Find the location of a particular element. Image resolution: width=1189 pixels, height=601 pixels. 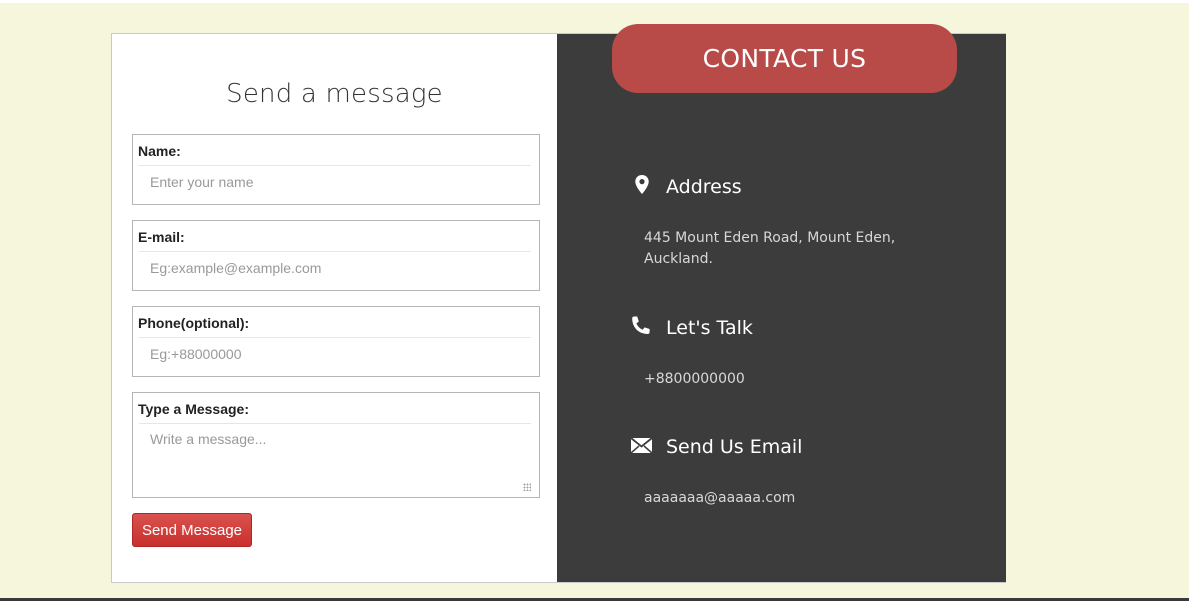

email-heading: Send Us Email is located at coordinates (734, 447).